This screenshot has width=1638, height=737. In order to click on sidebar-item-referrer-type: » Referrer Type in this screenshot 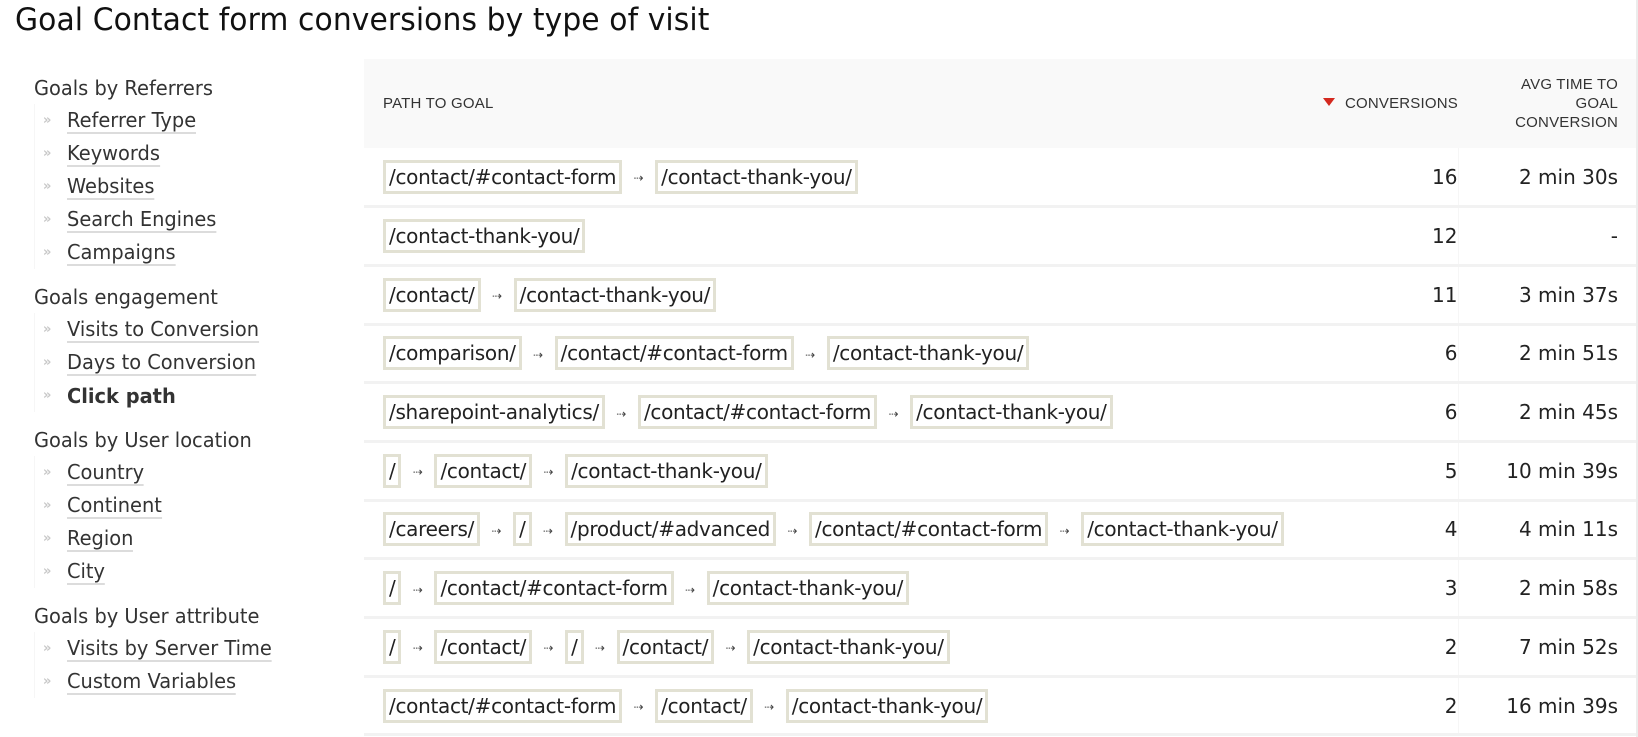, I will do `click(194, 120)`.